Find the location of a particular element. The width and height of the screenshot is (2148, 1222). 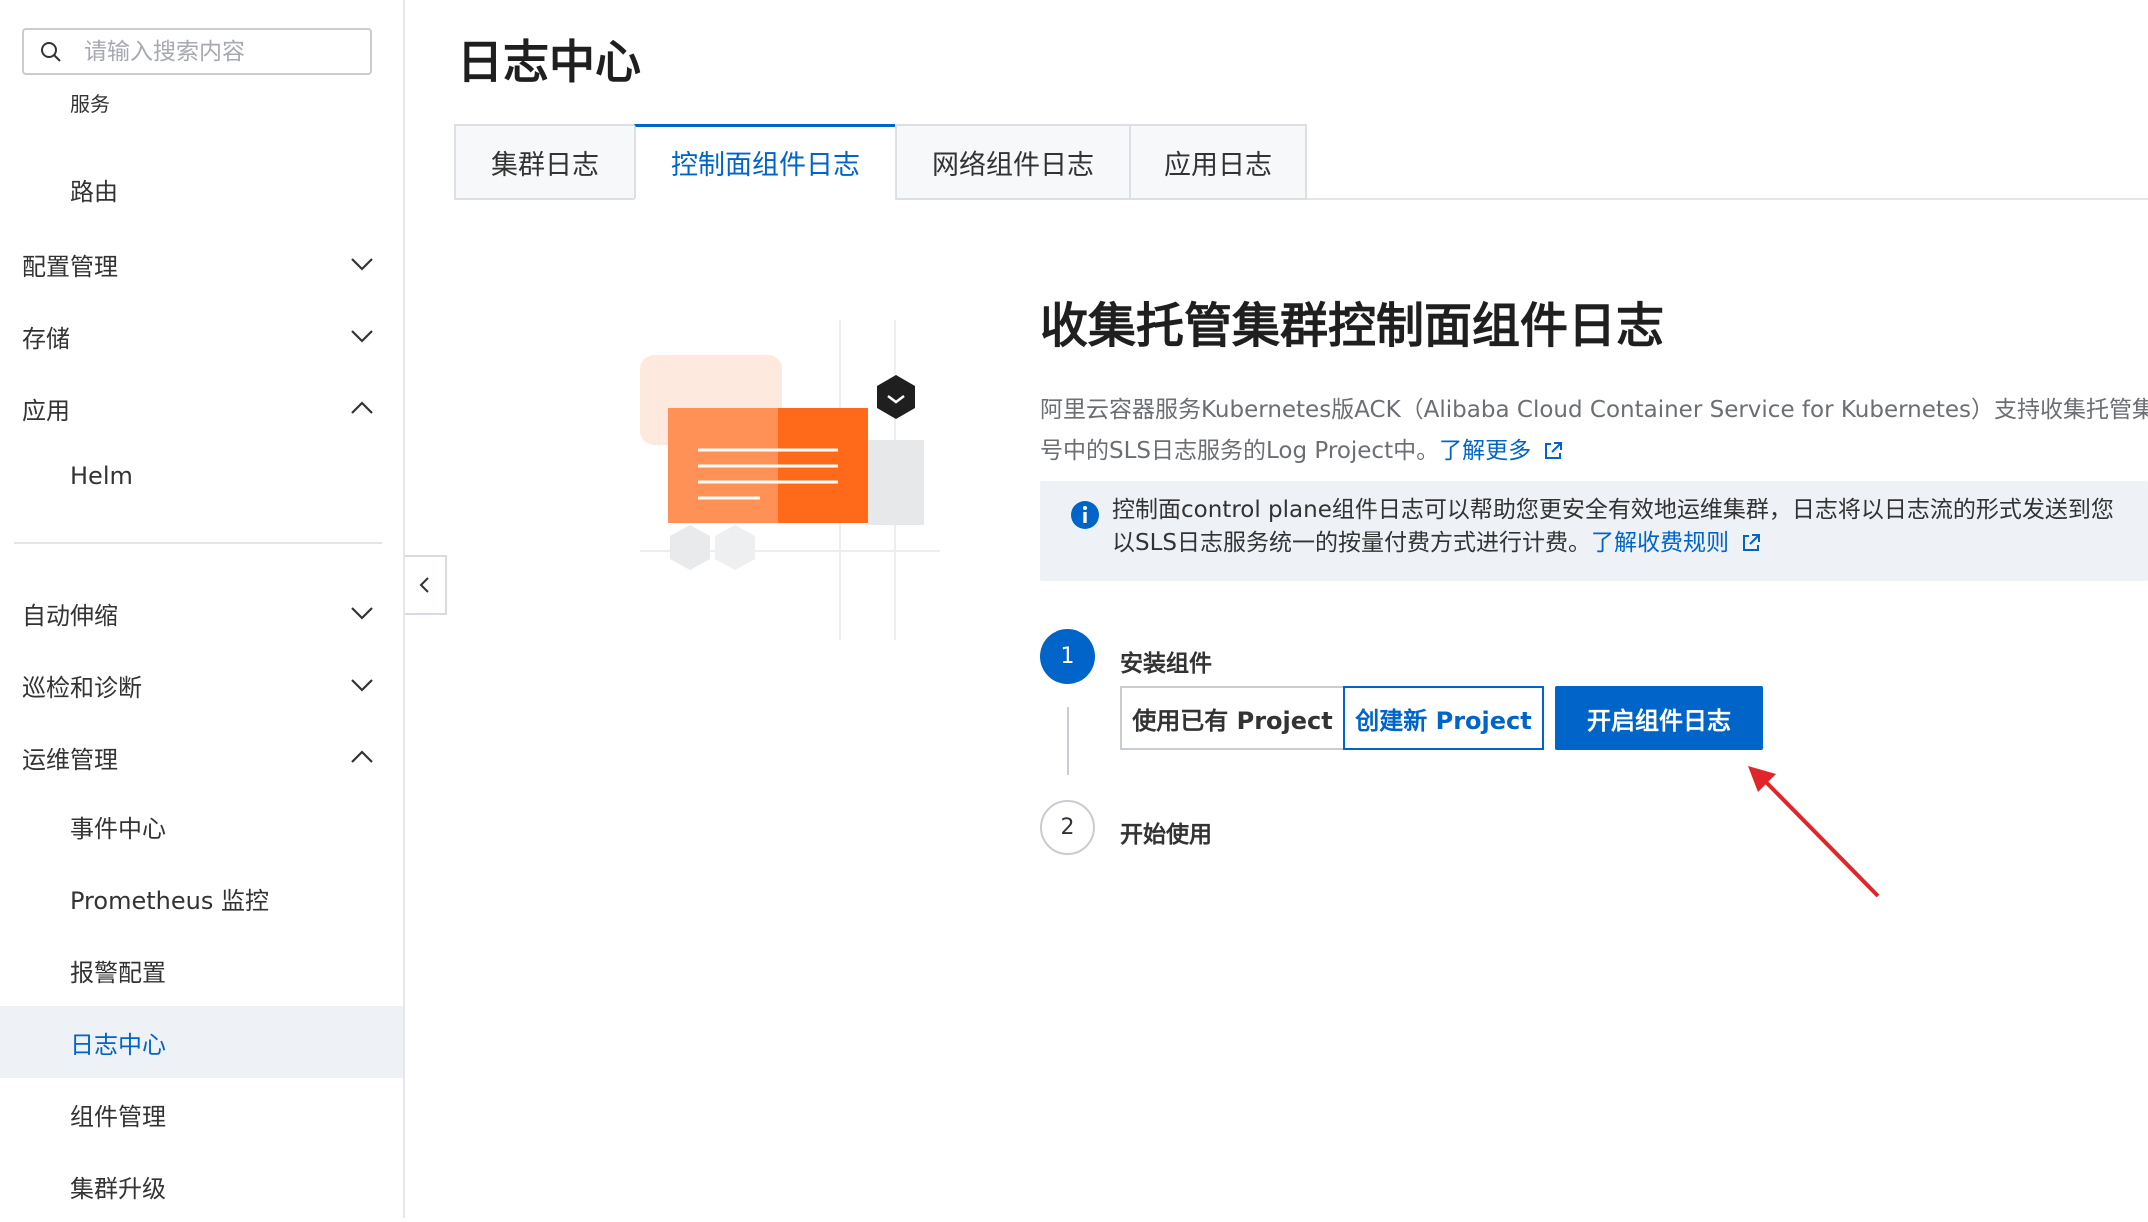

step-1-label: 安装组件 is located at coordinates (1166, 664).